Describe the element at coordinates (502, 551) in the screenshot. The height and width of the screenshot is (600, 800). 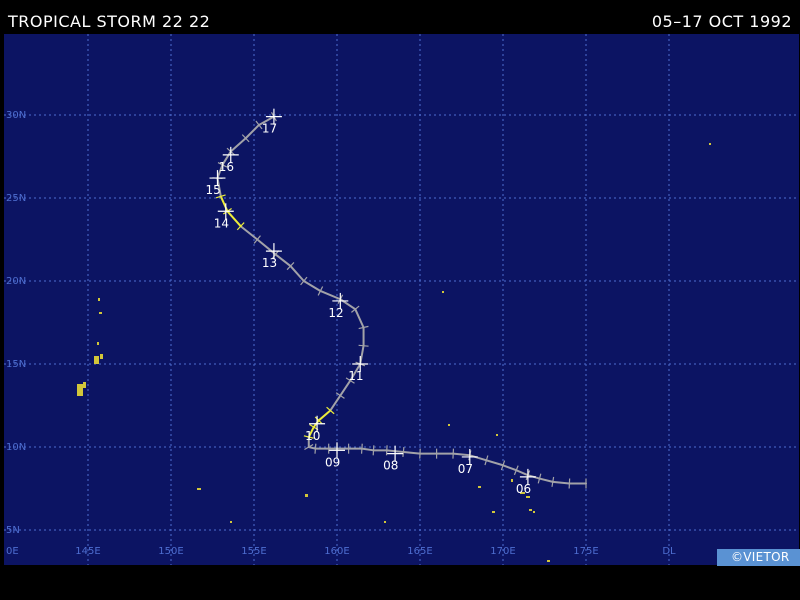
I see `lon-label: 170E` at that location.